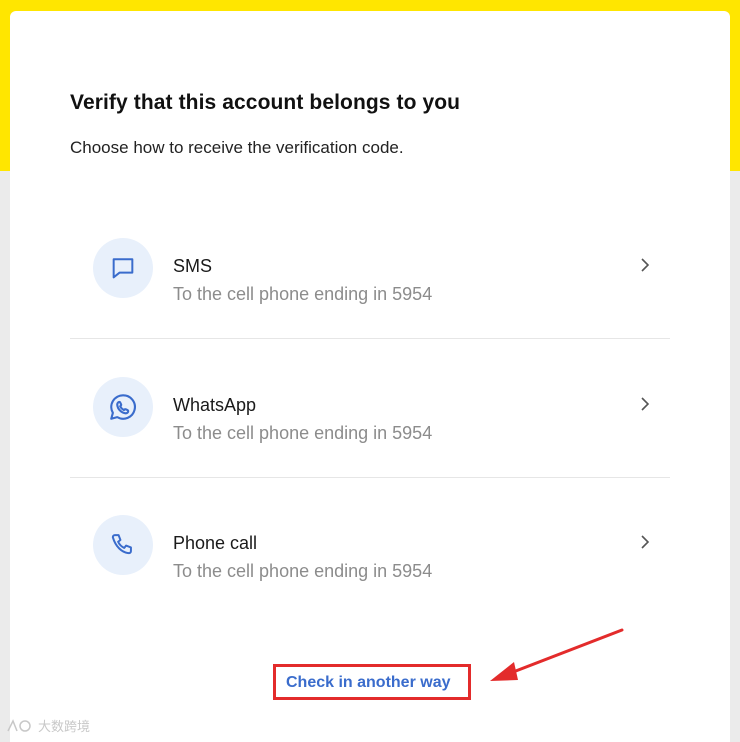  Describe the element at coordinates (193, 266) in the screenshot. I see `option-title: SMS` at that location.